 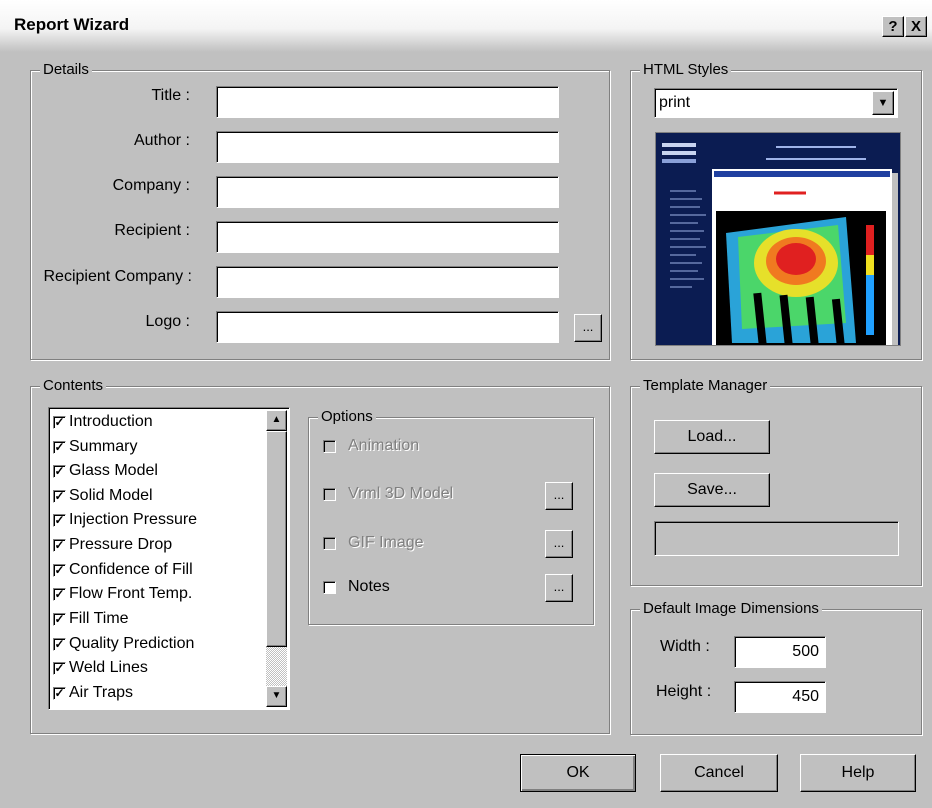 I want to click on list-item: ✓ Glass Model, so click(x=105, y=471).